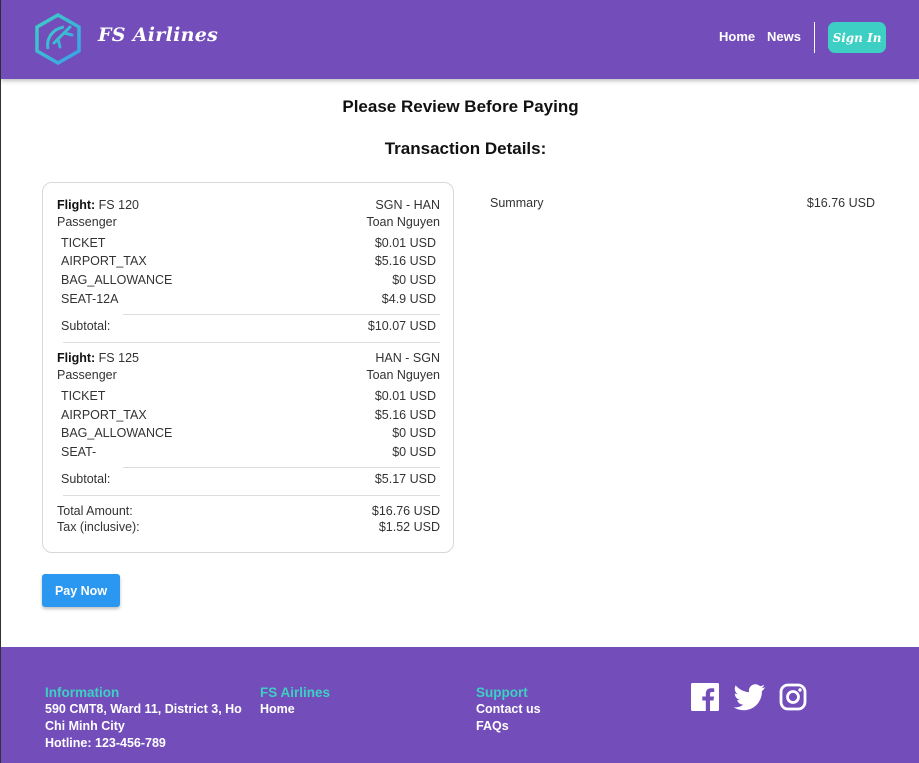 The width and height of the screenshot is (919, 763). Describe the element at coordinates (85, 726) in the screenshot. I see `footer-address-line2: Chi Minh City` at that location.